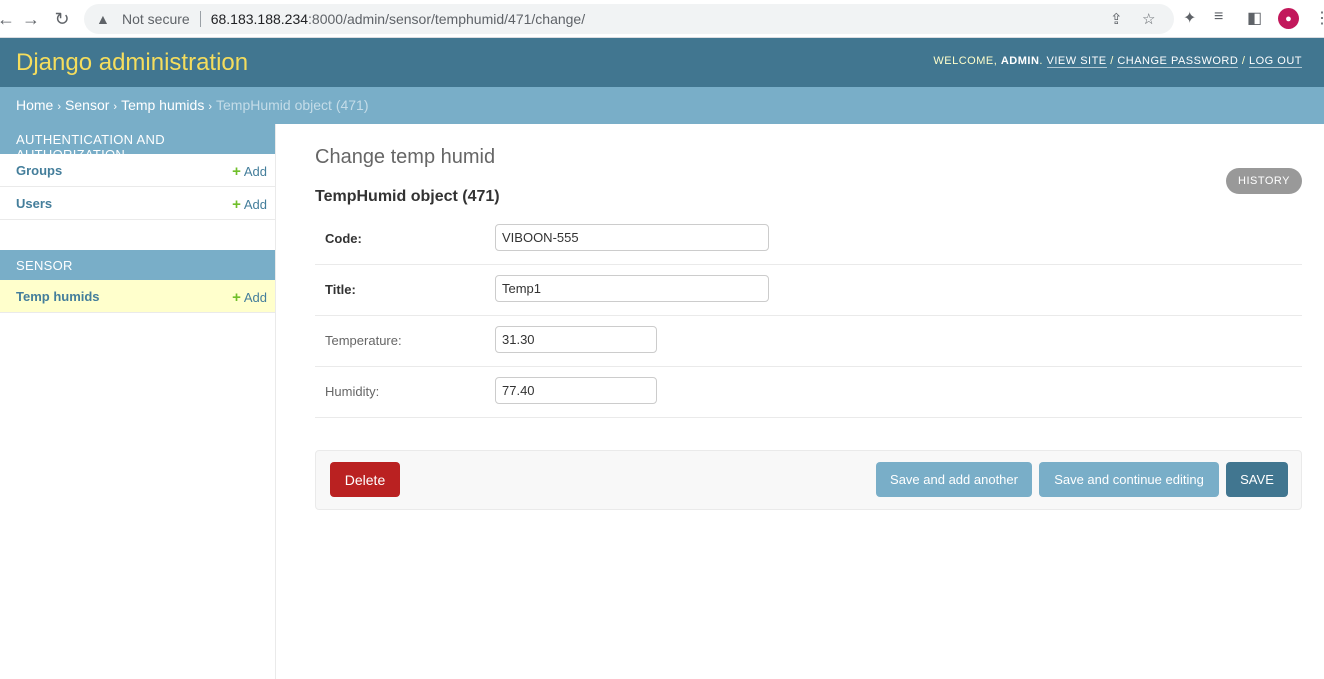 This screenshot has height=679, width=1324. Describe the element at coordinates (137, 265) in the screenshot. I see `module-caption-sensor: SENSOR` at that location.